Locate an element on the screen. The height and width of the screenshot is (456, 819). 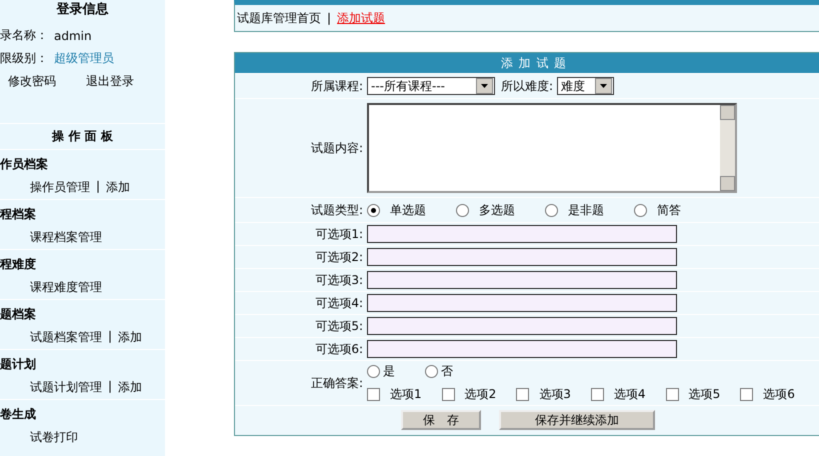
checkbox-label: 选项6 is located at coordinates (779, 394).